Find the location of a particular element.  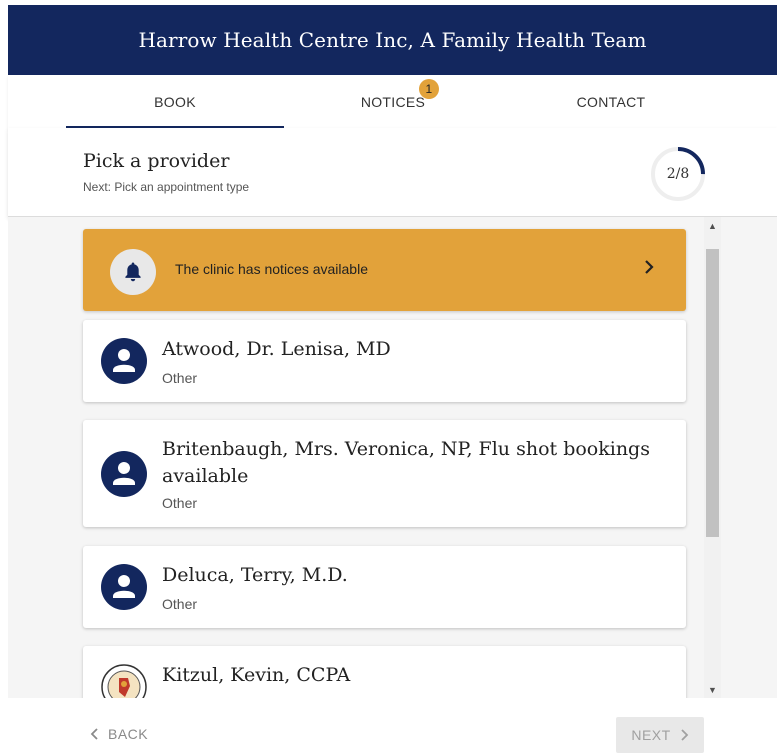

step-progress-ring: 2/8 is located at coordinates (678, 174).